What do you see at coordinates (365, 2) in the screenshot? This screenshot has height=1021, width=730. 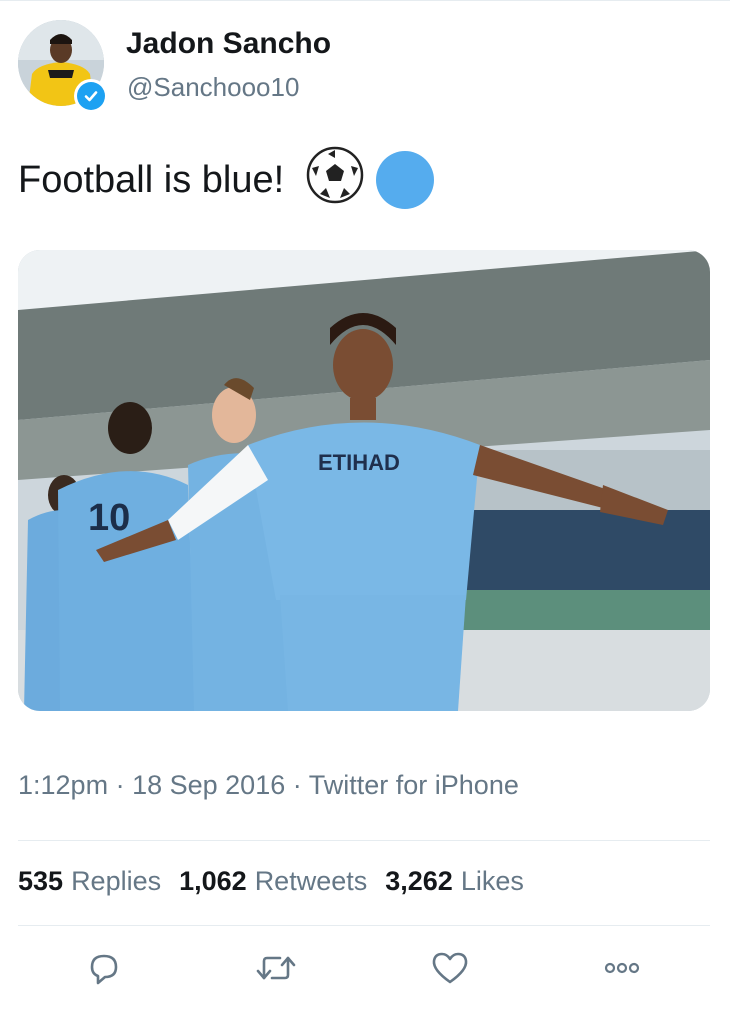 I see `top-border` at bounding box center [365, 2].